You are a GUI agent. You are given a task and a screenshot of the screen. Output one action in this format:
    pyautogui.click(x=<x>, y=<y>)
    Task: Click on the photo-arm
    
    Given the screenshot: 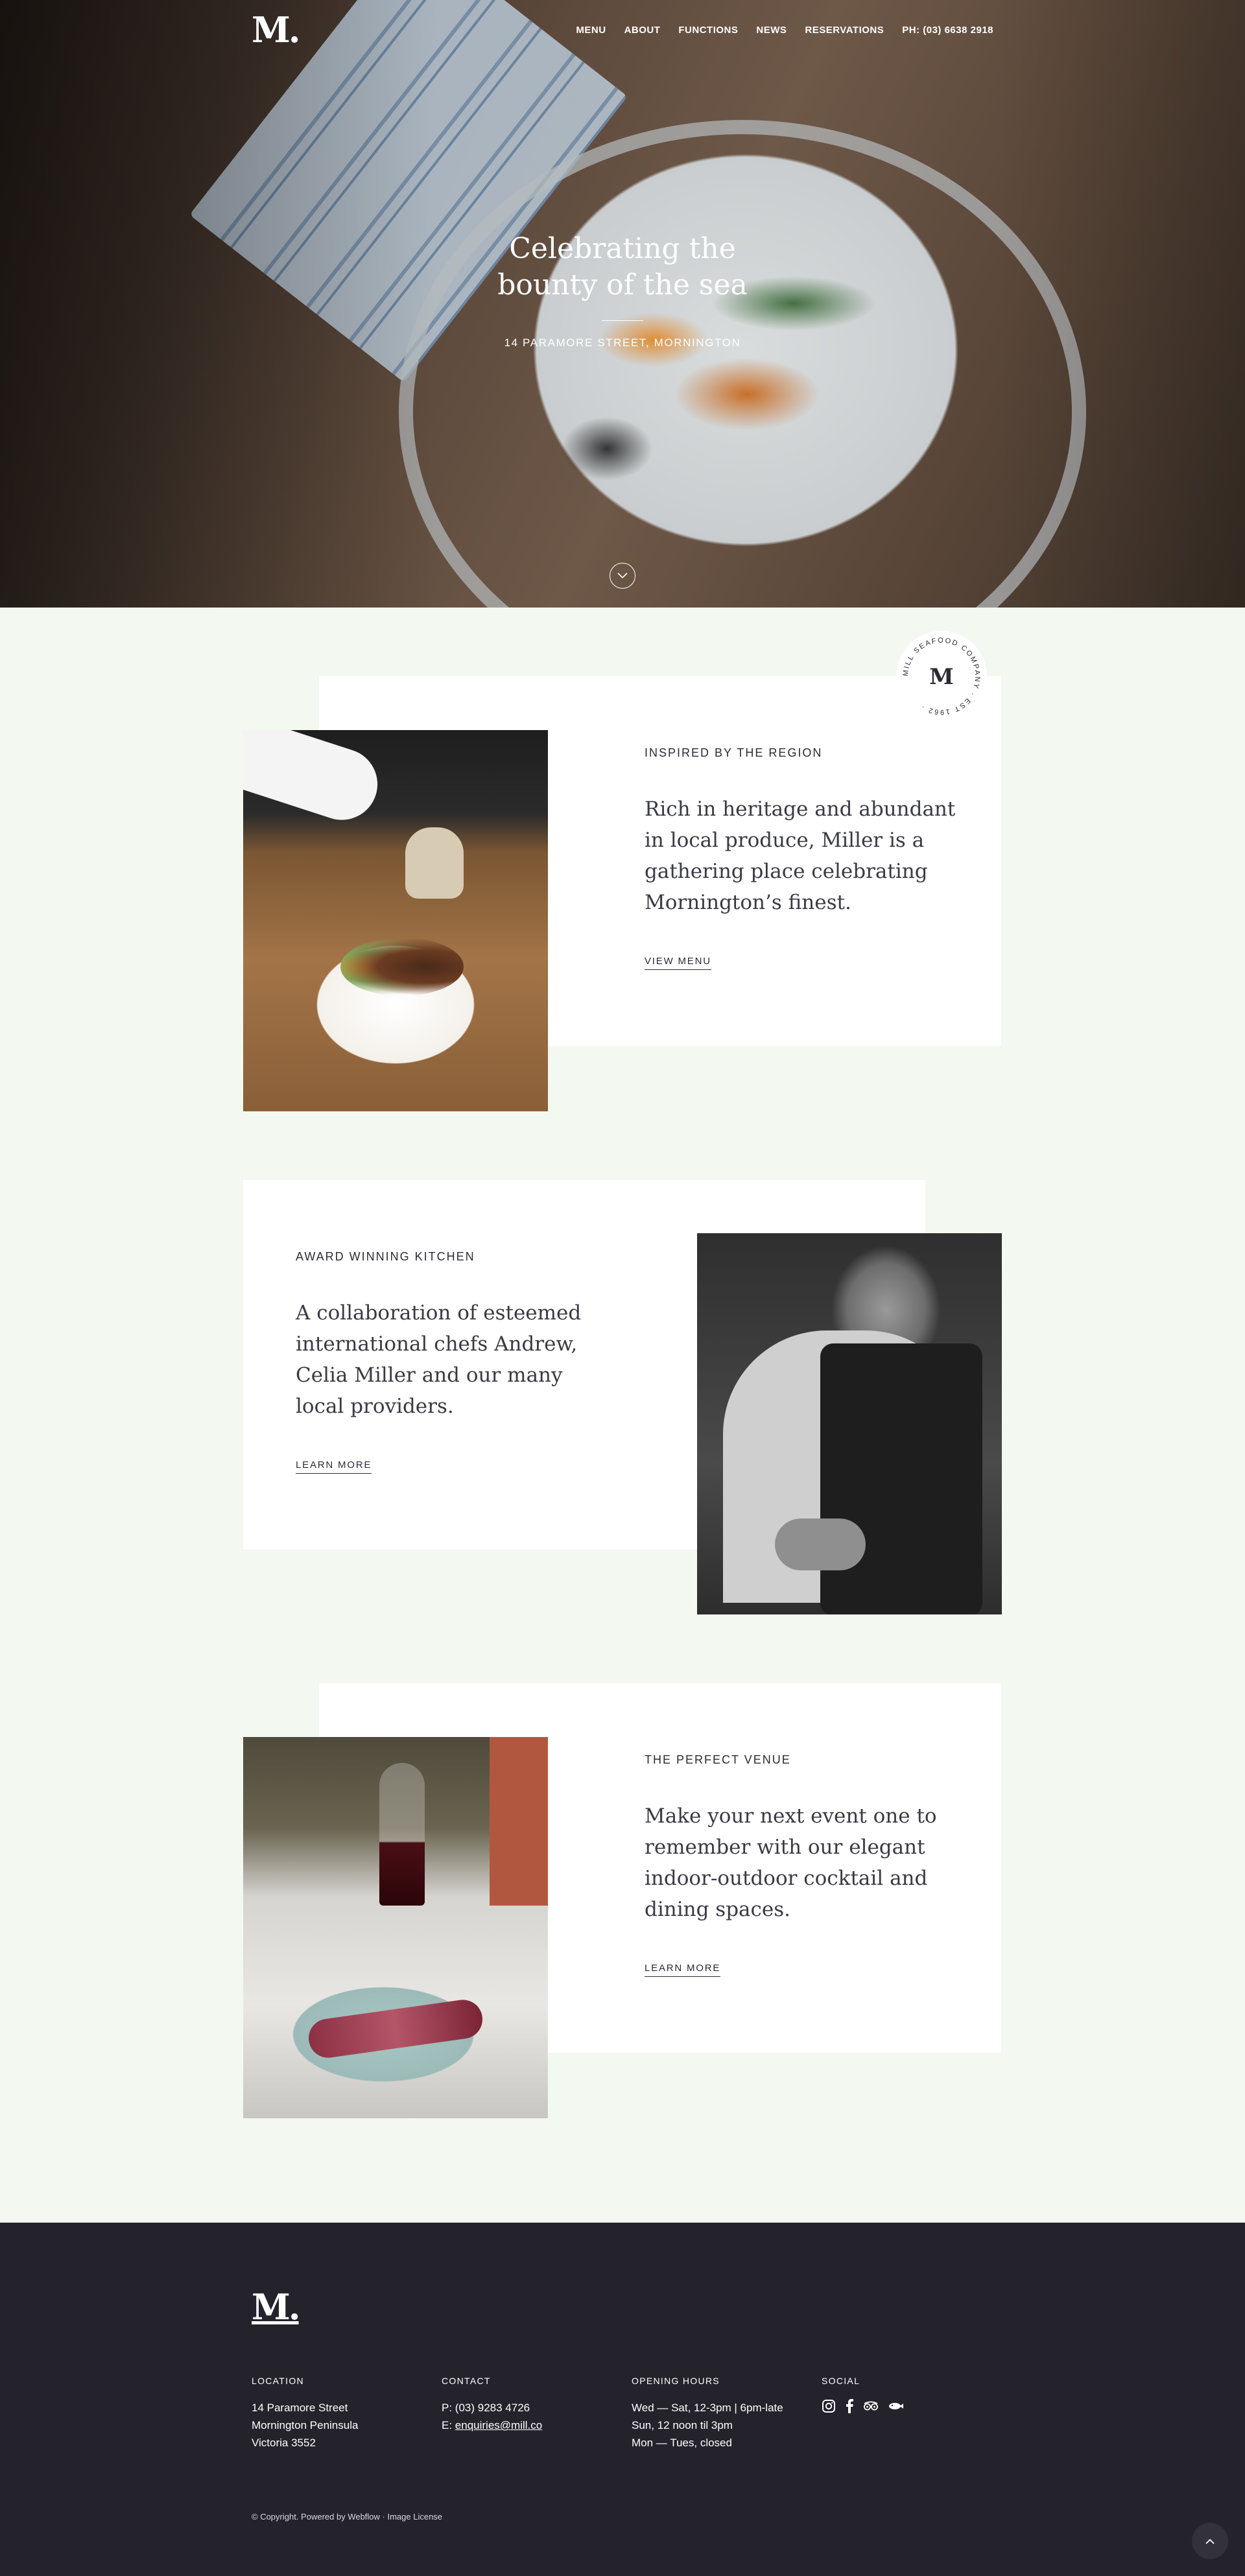 What is the action you would take?
    pyautogui.click(x=315, y=779)
    